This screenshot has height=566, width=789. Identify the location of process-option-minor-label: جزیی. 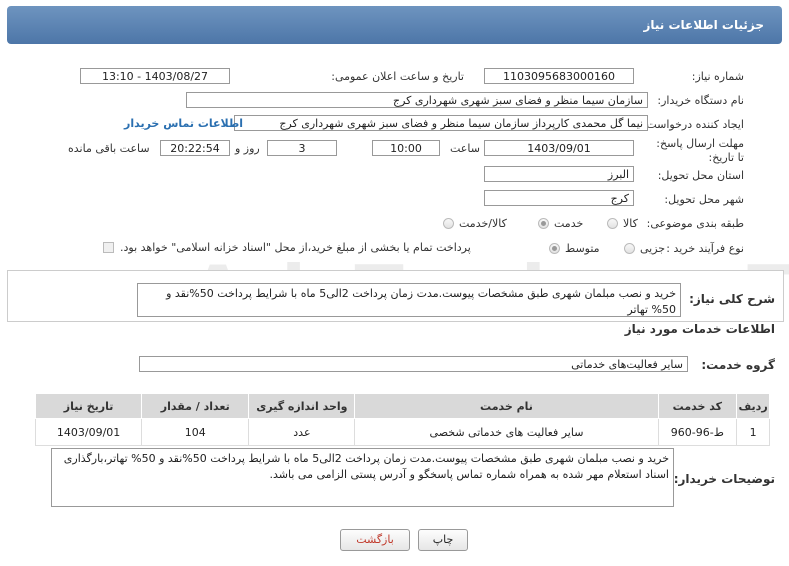
(653, 248).